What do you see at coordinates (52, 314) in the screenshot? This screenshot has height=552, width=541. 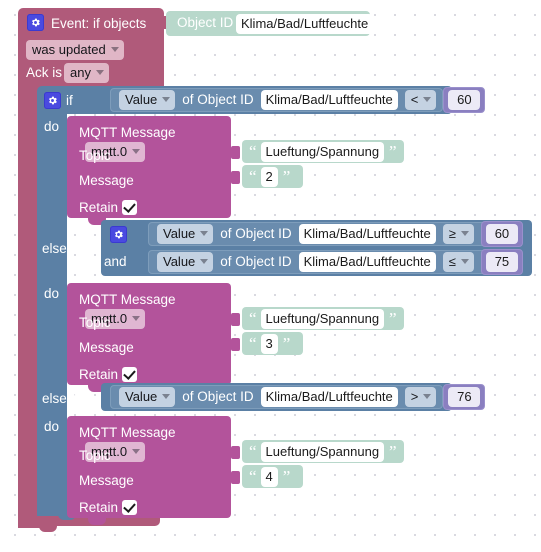 I see `if-block-left-spine` at bounding box center [52, 314].